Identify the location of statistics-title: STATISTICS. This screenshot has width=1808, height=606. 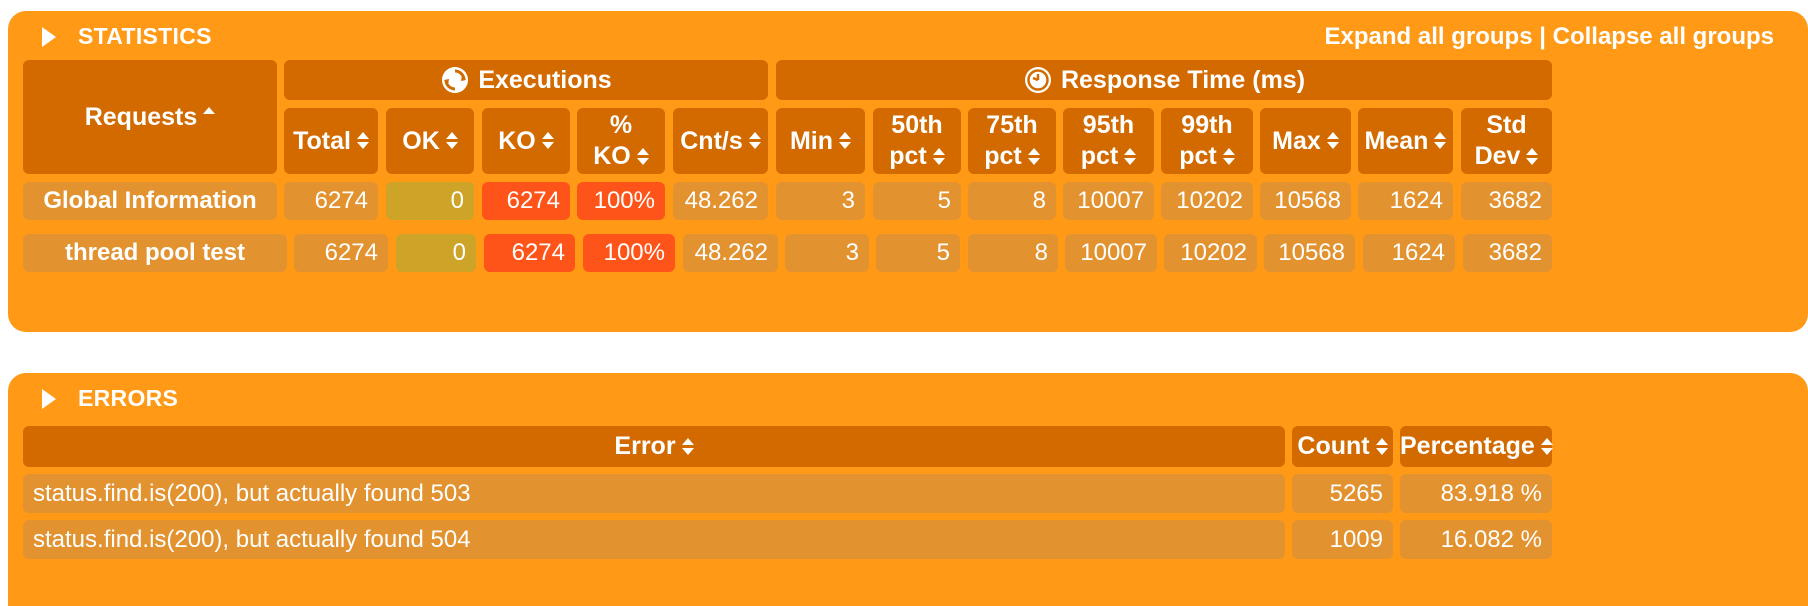
(145, 36).